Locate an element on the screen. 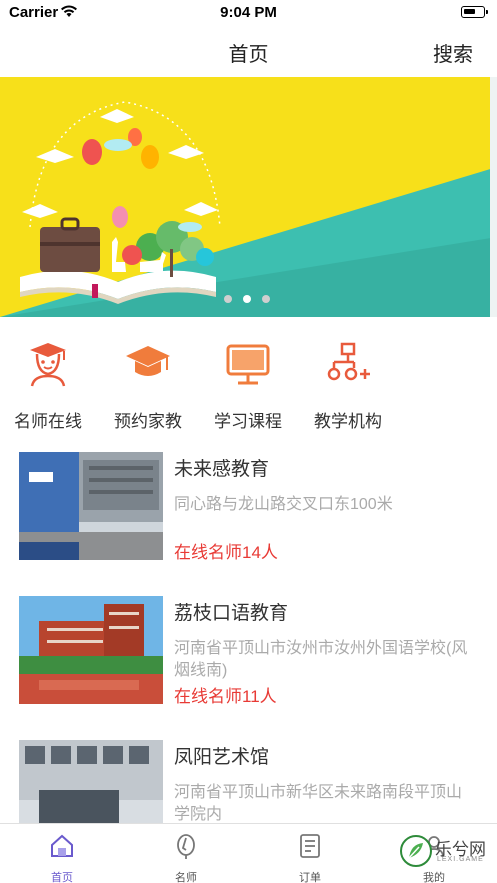 This screenshot has width=497, height=883. home-icon is located at coordinates (62, 845).